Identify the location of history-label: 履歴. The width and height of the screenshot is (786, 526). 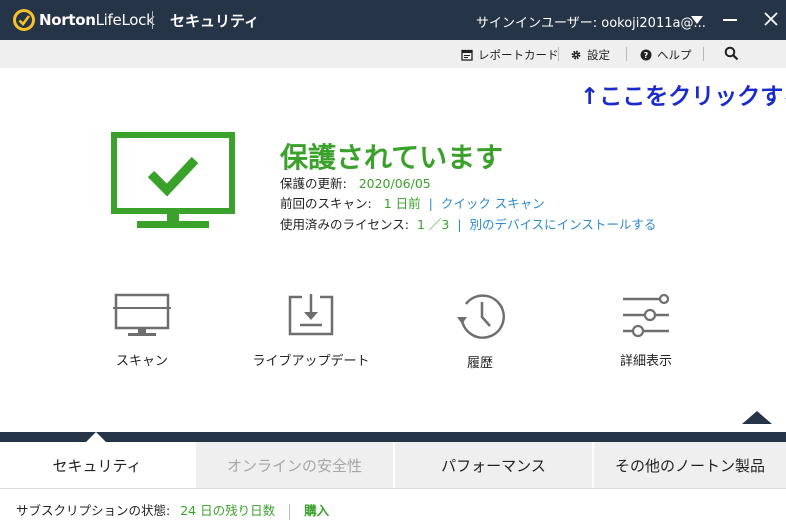
(479, 363).